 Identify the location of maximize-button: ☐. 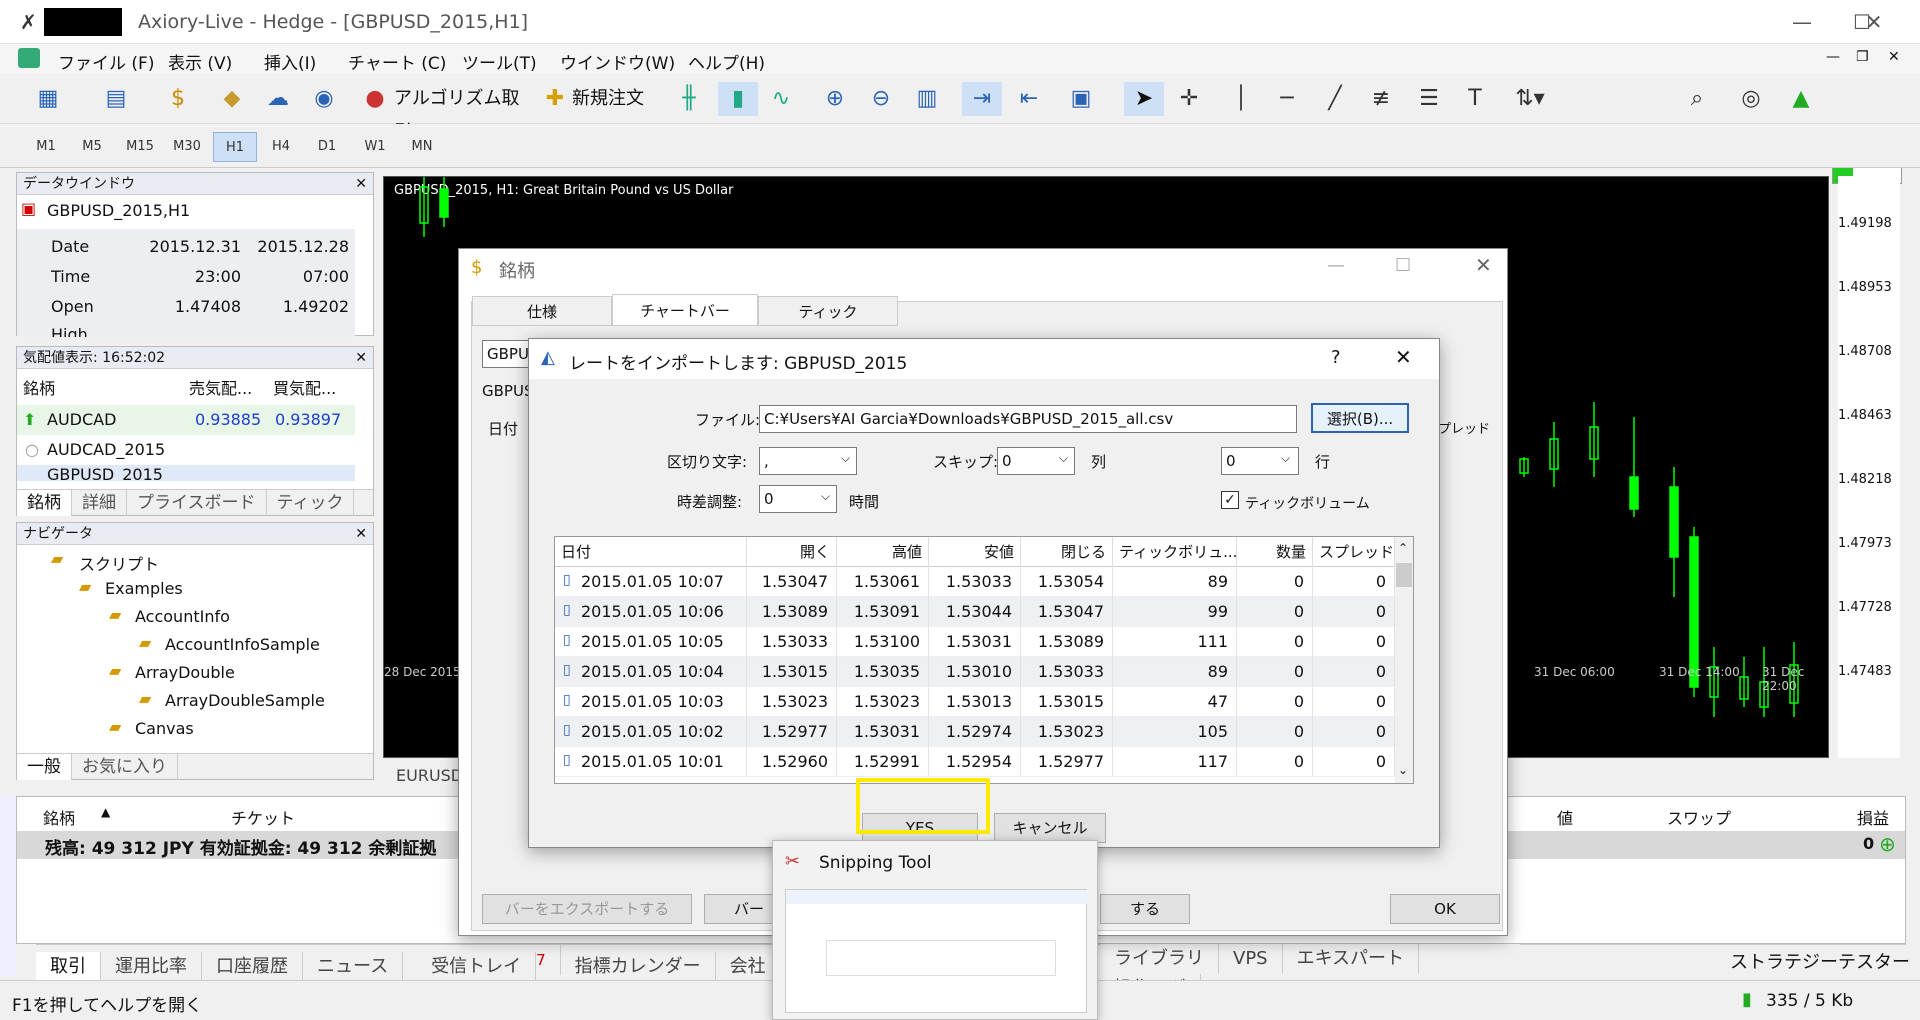
(1403, 265).